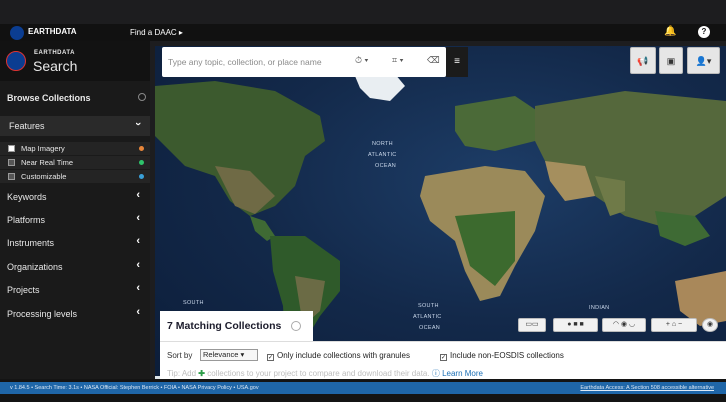 This screenshot has width=726, height=402. Describe the element at coordinates (75, 162) in the screenshot. I see `feature-near-real-time: Near Real Time` at that location.